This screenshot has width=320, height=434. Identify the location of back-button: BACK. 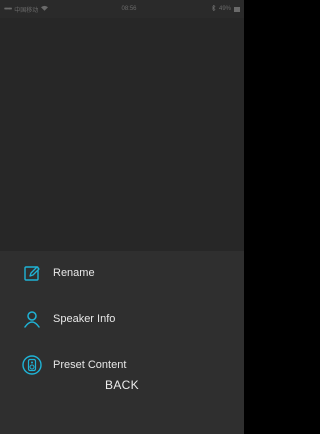
(122, 385).